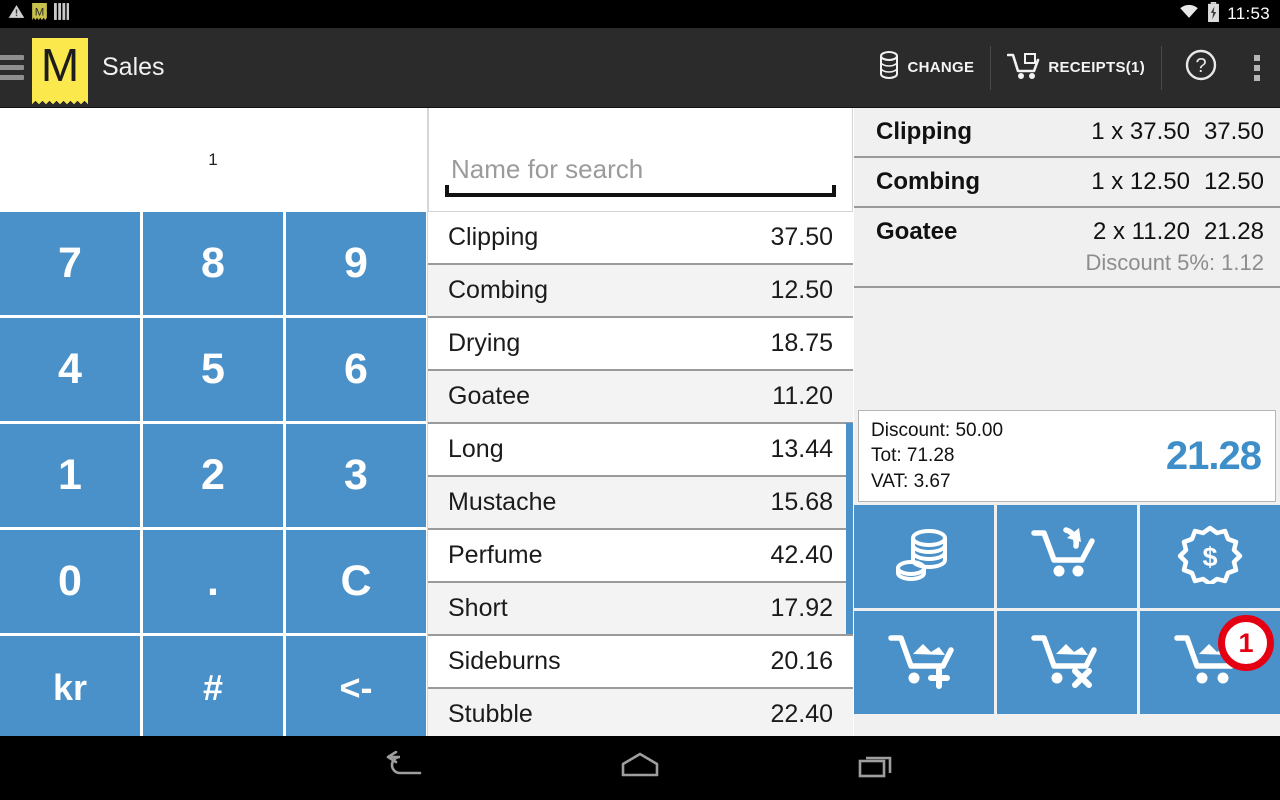 This screenshot has width=1280, height=800. What do you see at coordinates (1210, 662) in the screenshot?
I see `parked-carts-button: 1` at bounding box center [1210, 662].